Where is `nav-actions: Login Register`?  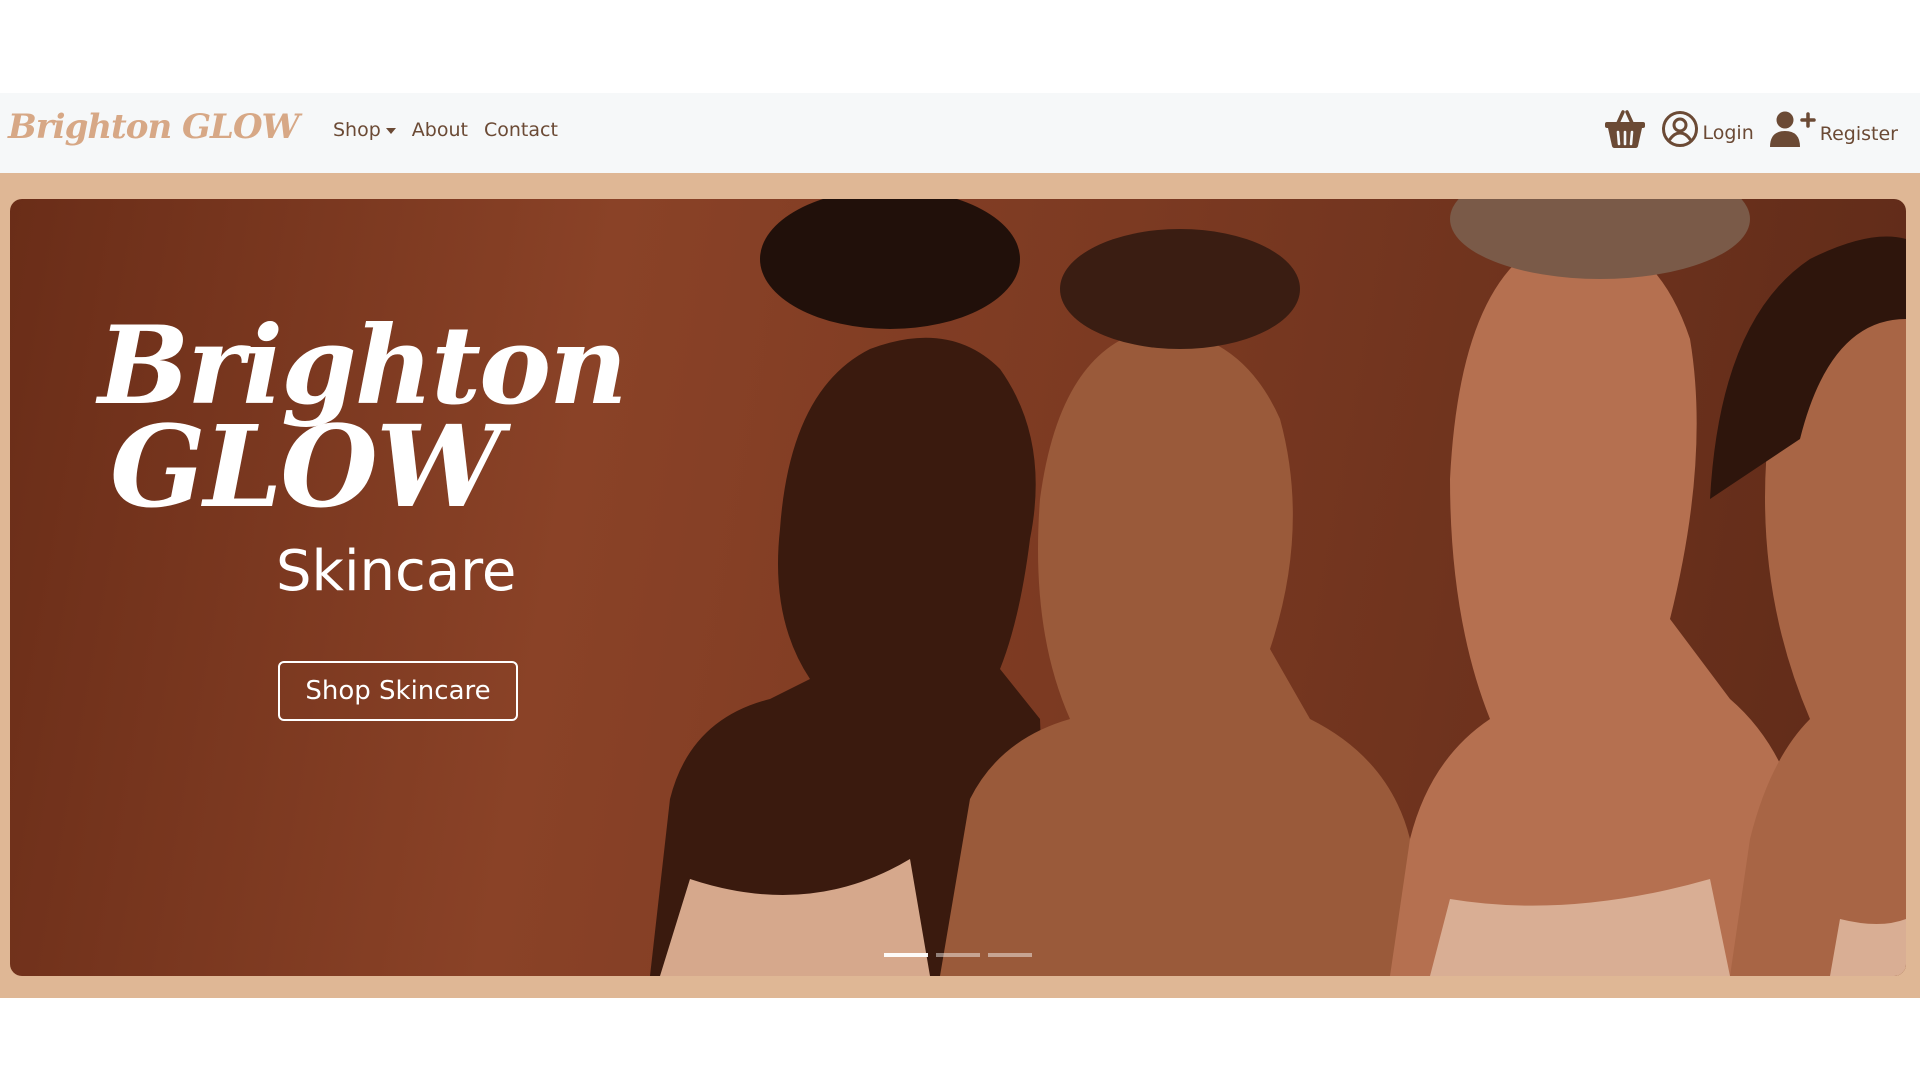
nav-actions: Login Register is located at coordinates (1750, 129).